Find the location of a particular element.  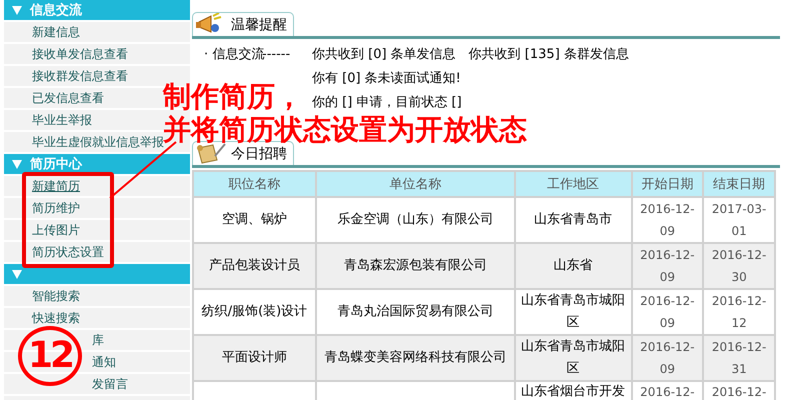

sidebar-item: 新建信息 is located at coordinates (56, 32).